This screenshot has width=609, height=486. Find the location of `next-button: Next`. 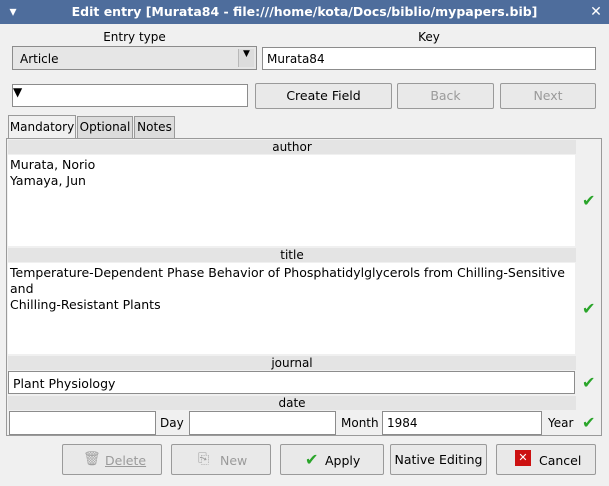

next-button: Next is located at coordinates (548, 96).